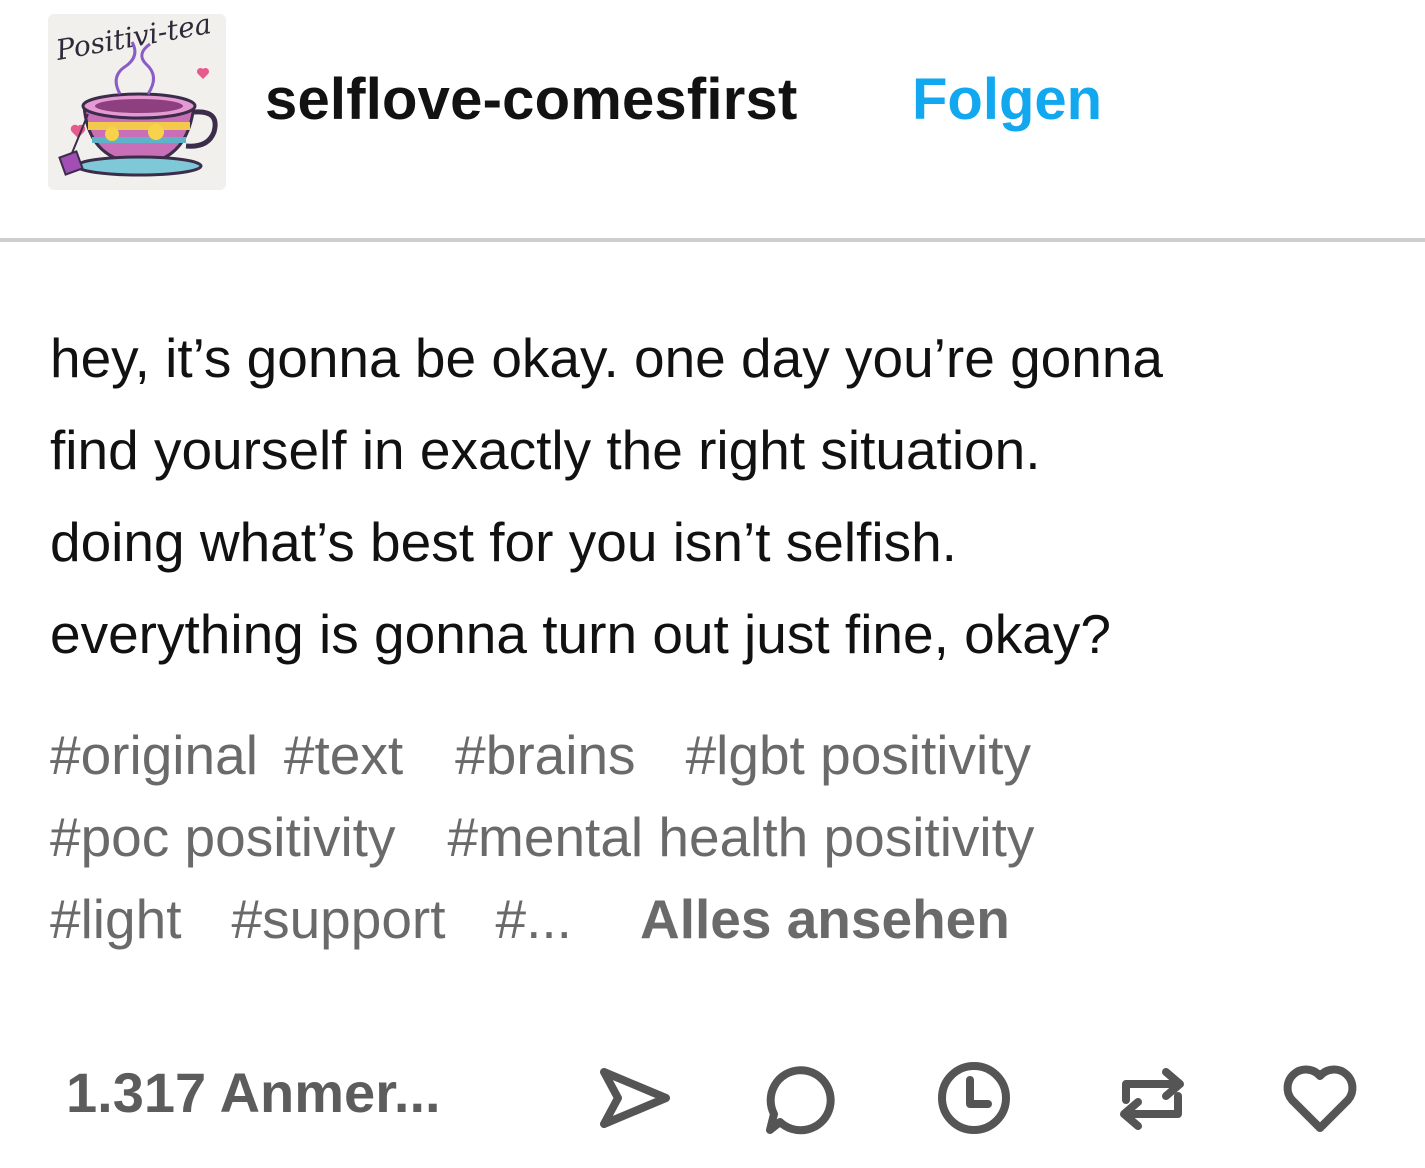 The width and height of the screenshot is (1425, 1168). I want to click on blog-name-link: selflove-comesfirst, so click(531, 99).